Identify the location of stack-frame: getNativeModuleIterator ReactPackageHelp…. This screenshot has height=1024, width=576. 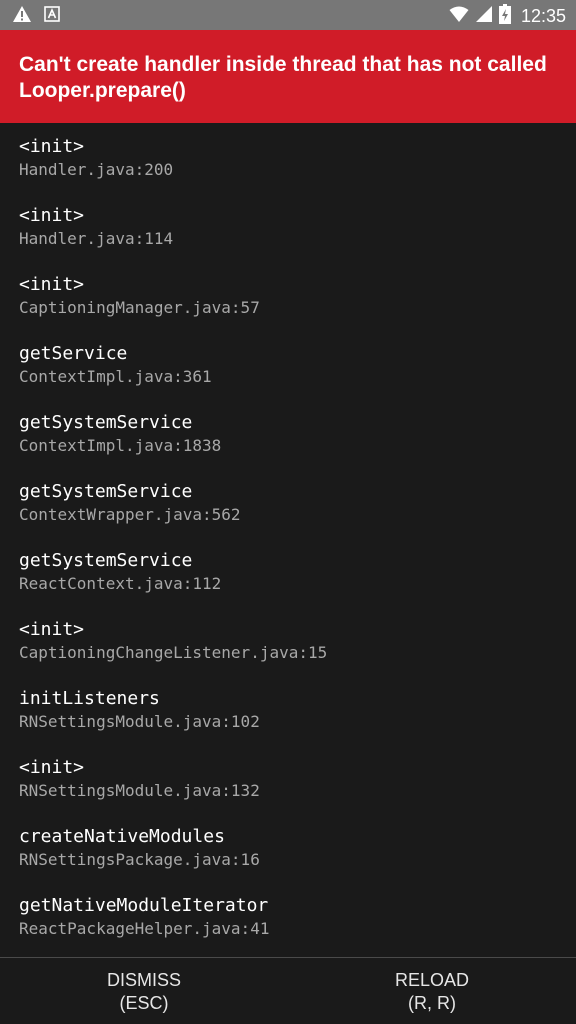
(144, 917).